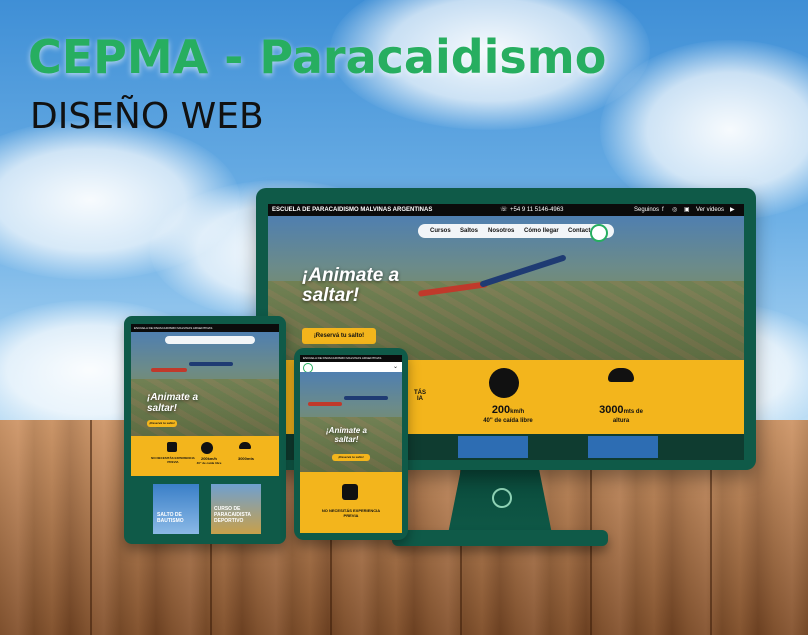  I want to click on tablet-stat-speed: 200km/h 40" de caída libre, so click(209, 460).